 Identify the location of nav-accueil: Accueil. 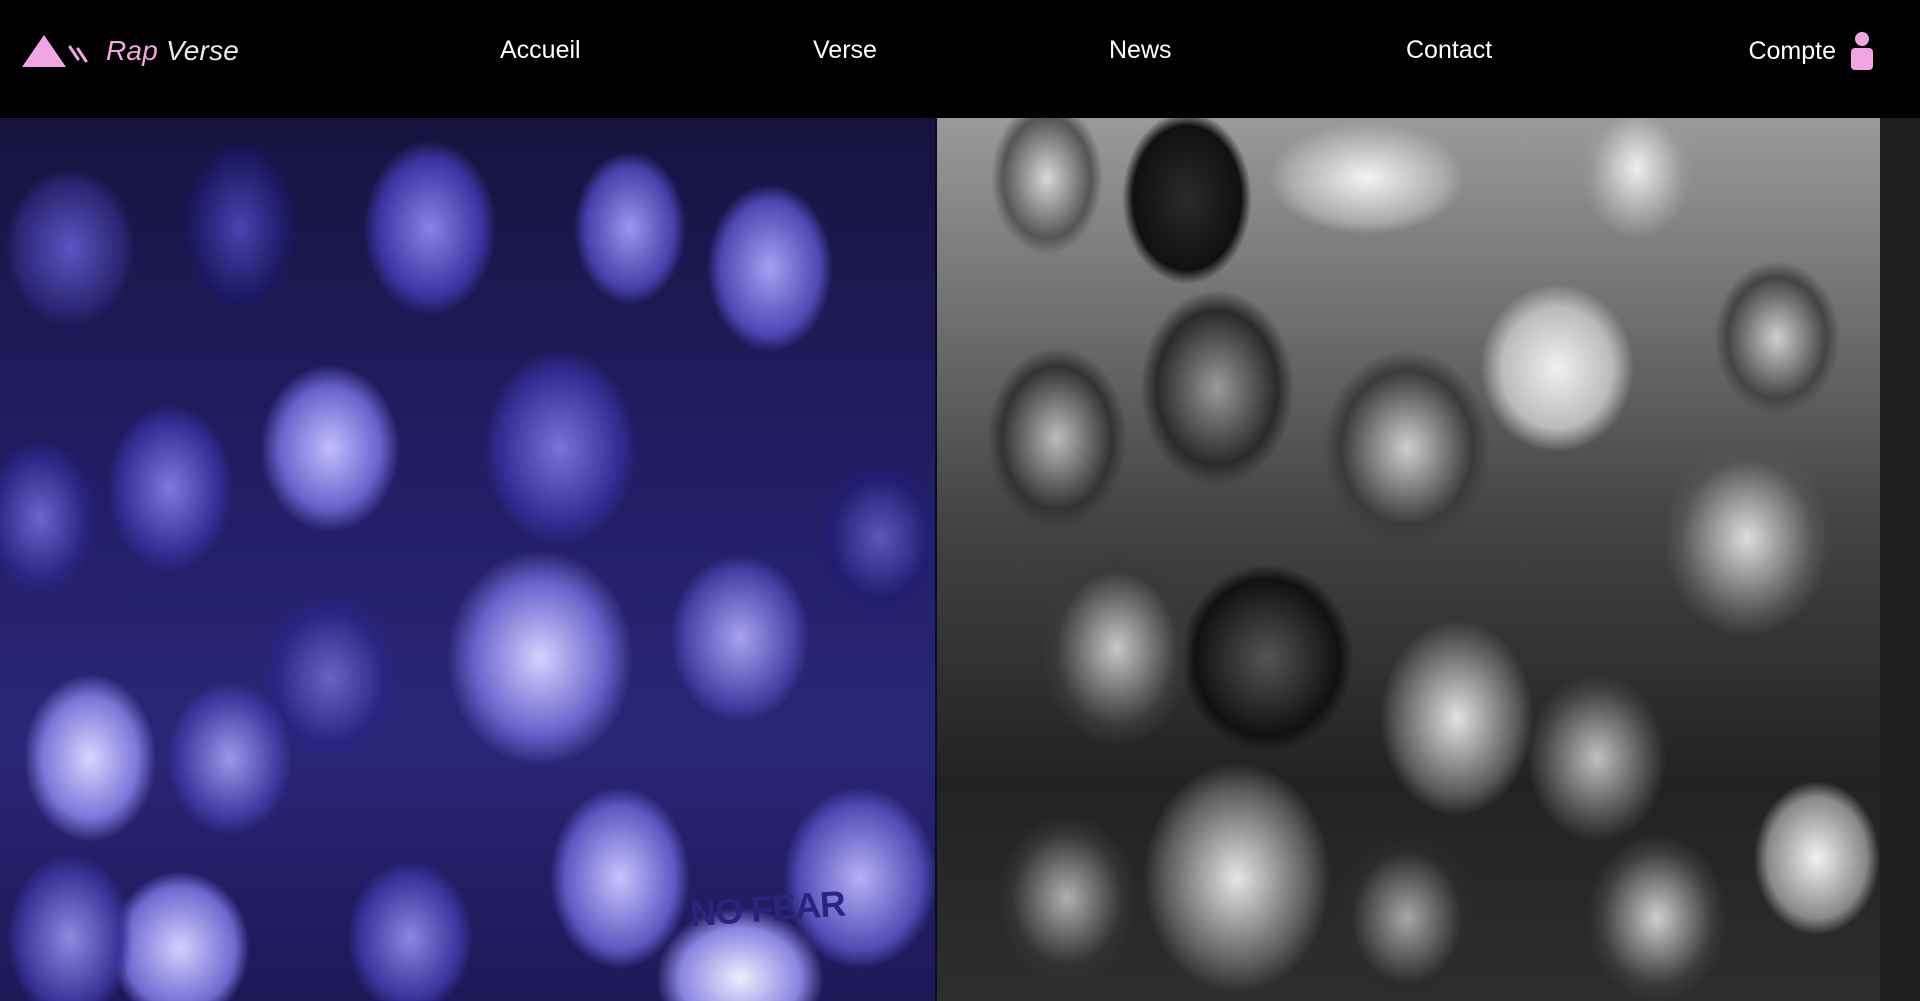
(540, 50).